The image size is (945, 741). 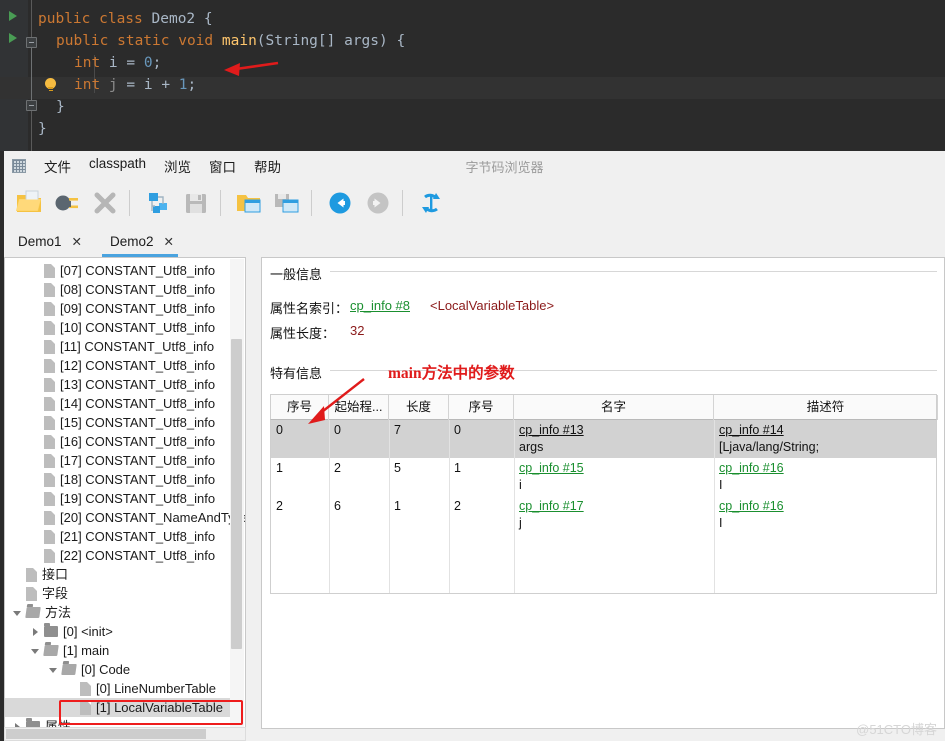 What do you see at coordinates (70, 650) in the screenshot?
I see `tree-node: [1] main` at bounding box center [70, 650].